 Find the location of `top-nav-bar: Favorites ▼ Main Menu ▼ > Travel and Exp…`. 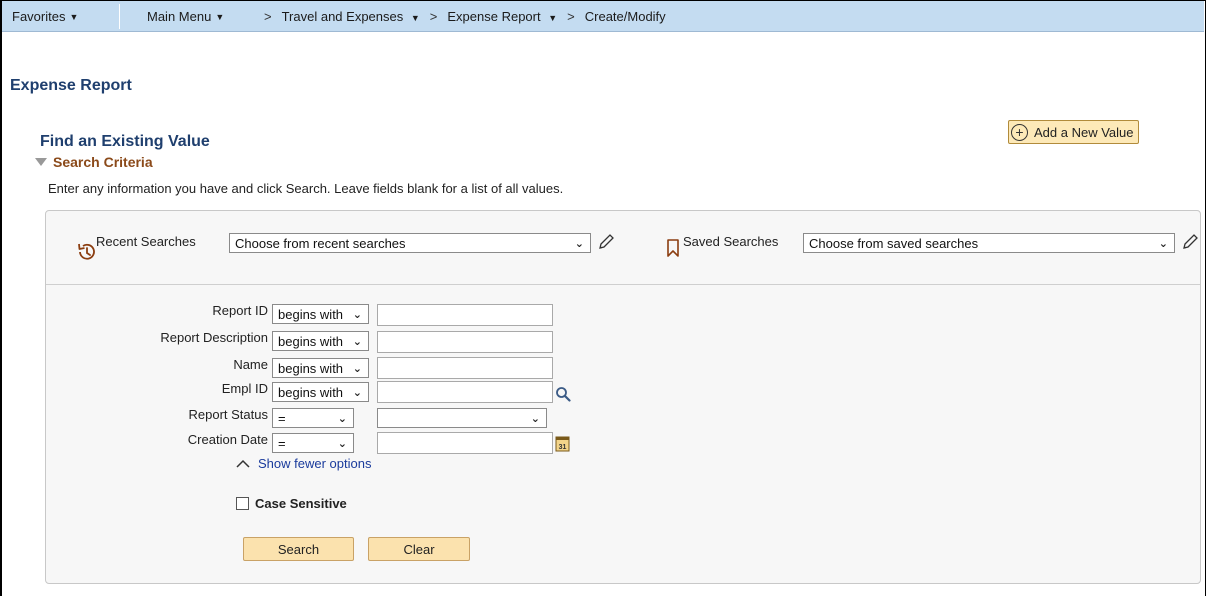

top-nav-bar: Favorites ▼ Main Menu ▼ > Travel and Exp… is located at coordinates (603, 16).